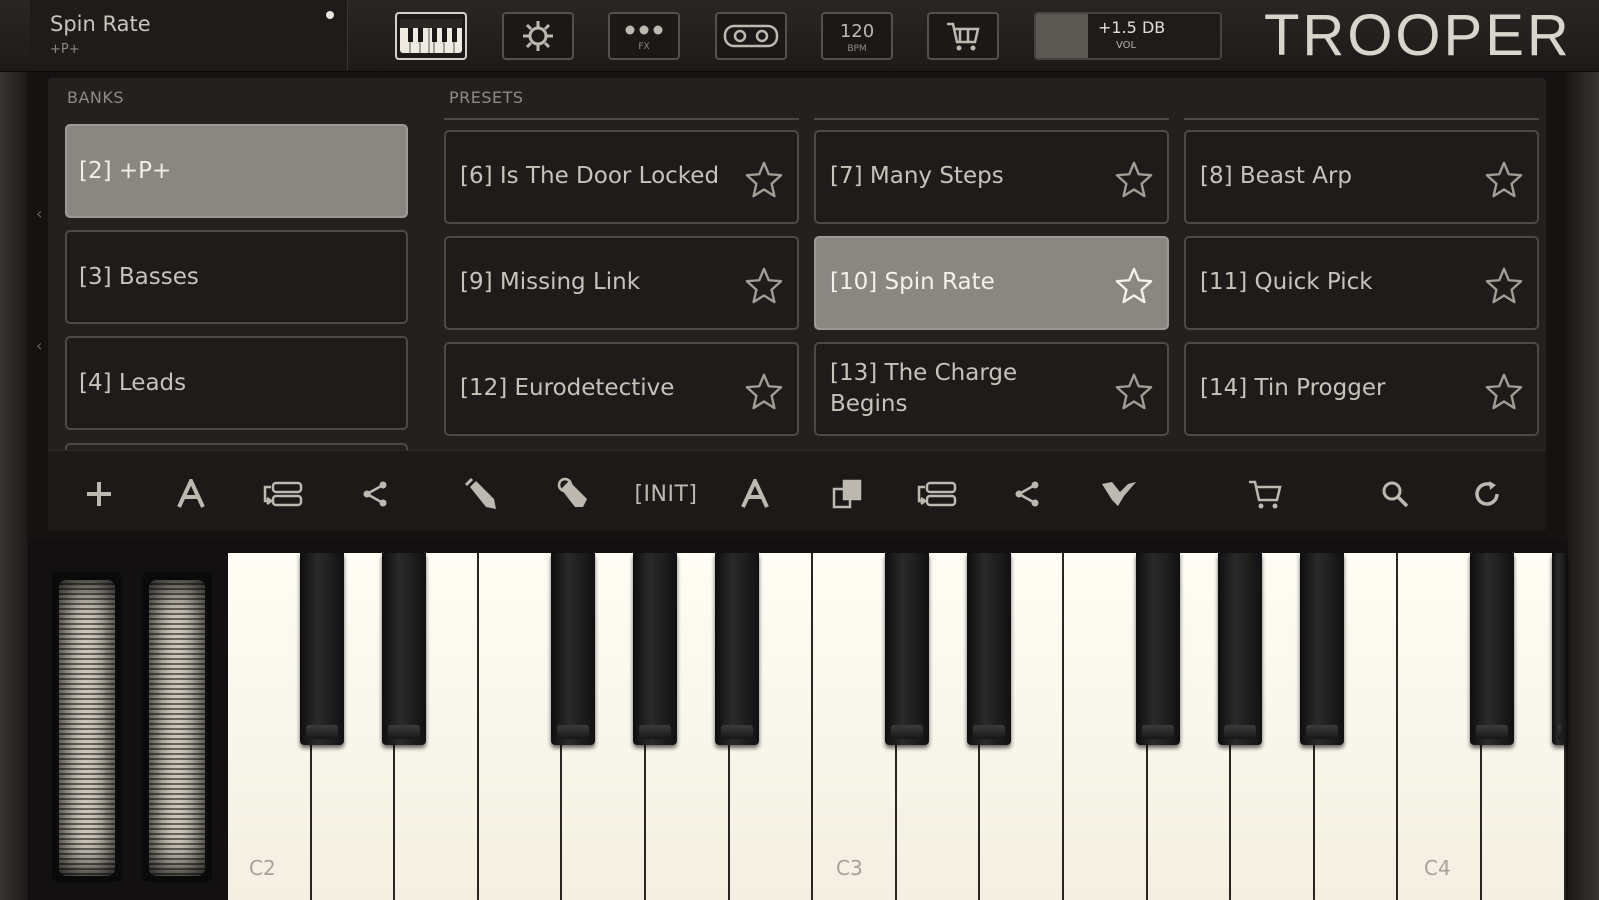 Image resolution: width=1599 pixels, height=900 pixels. I want to click on random-preset-button, so click(1119, 494).